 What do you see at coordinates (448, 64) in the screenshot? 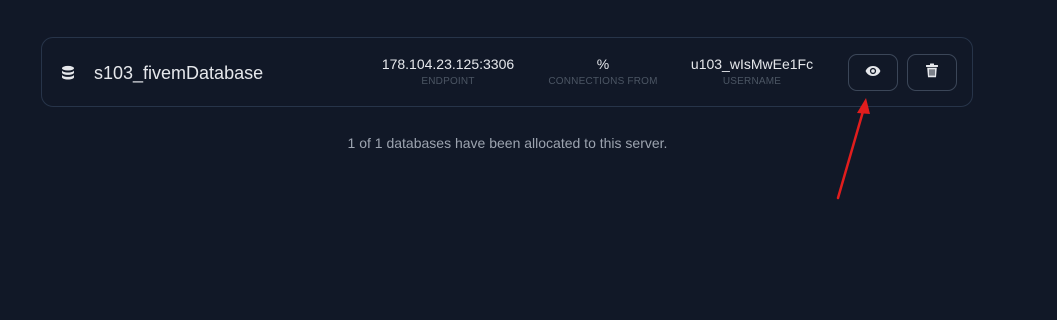
I see `endpoint-value: 178.104.23.125:3306` at bounding box center [448, 64].